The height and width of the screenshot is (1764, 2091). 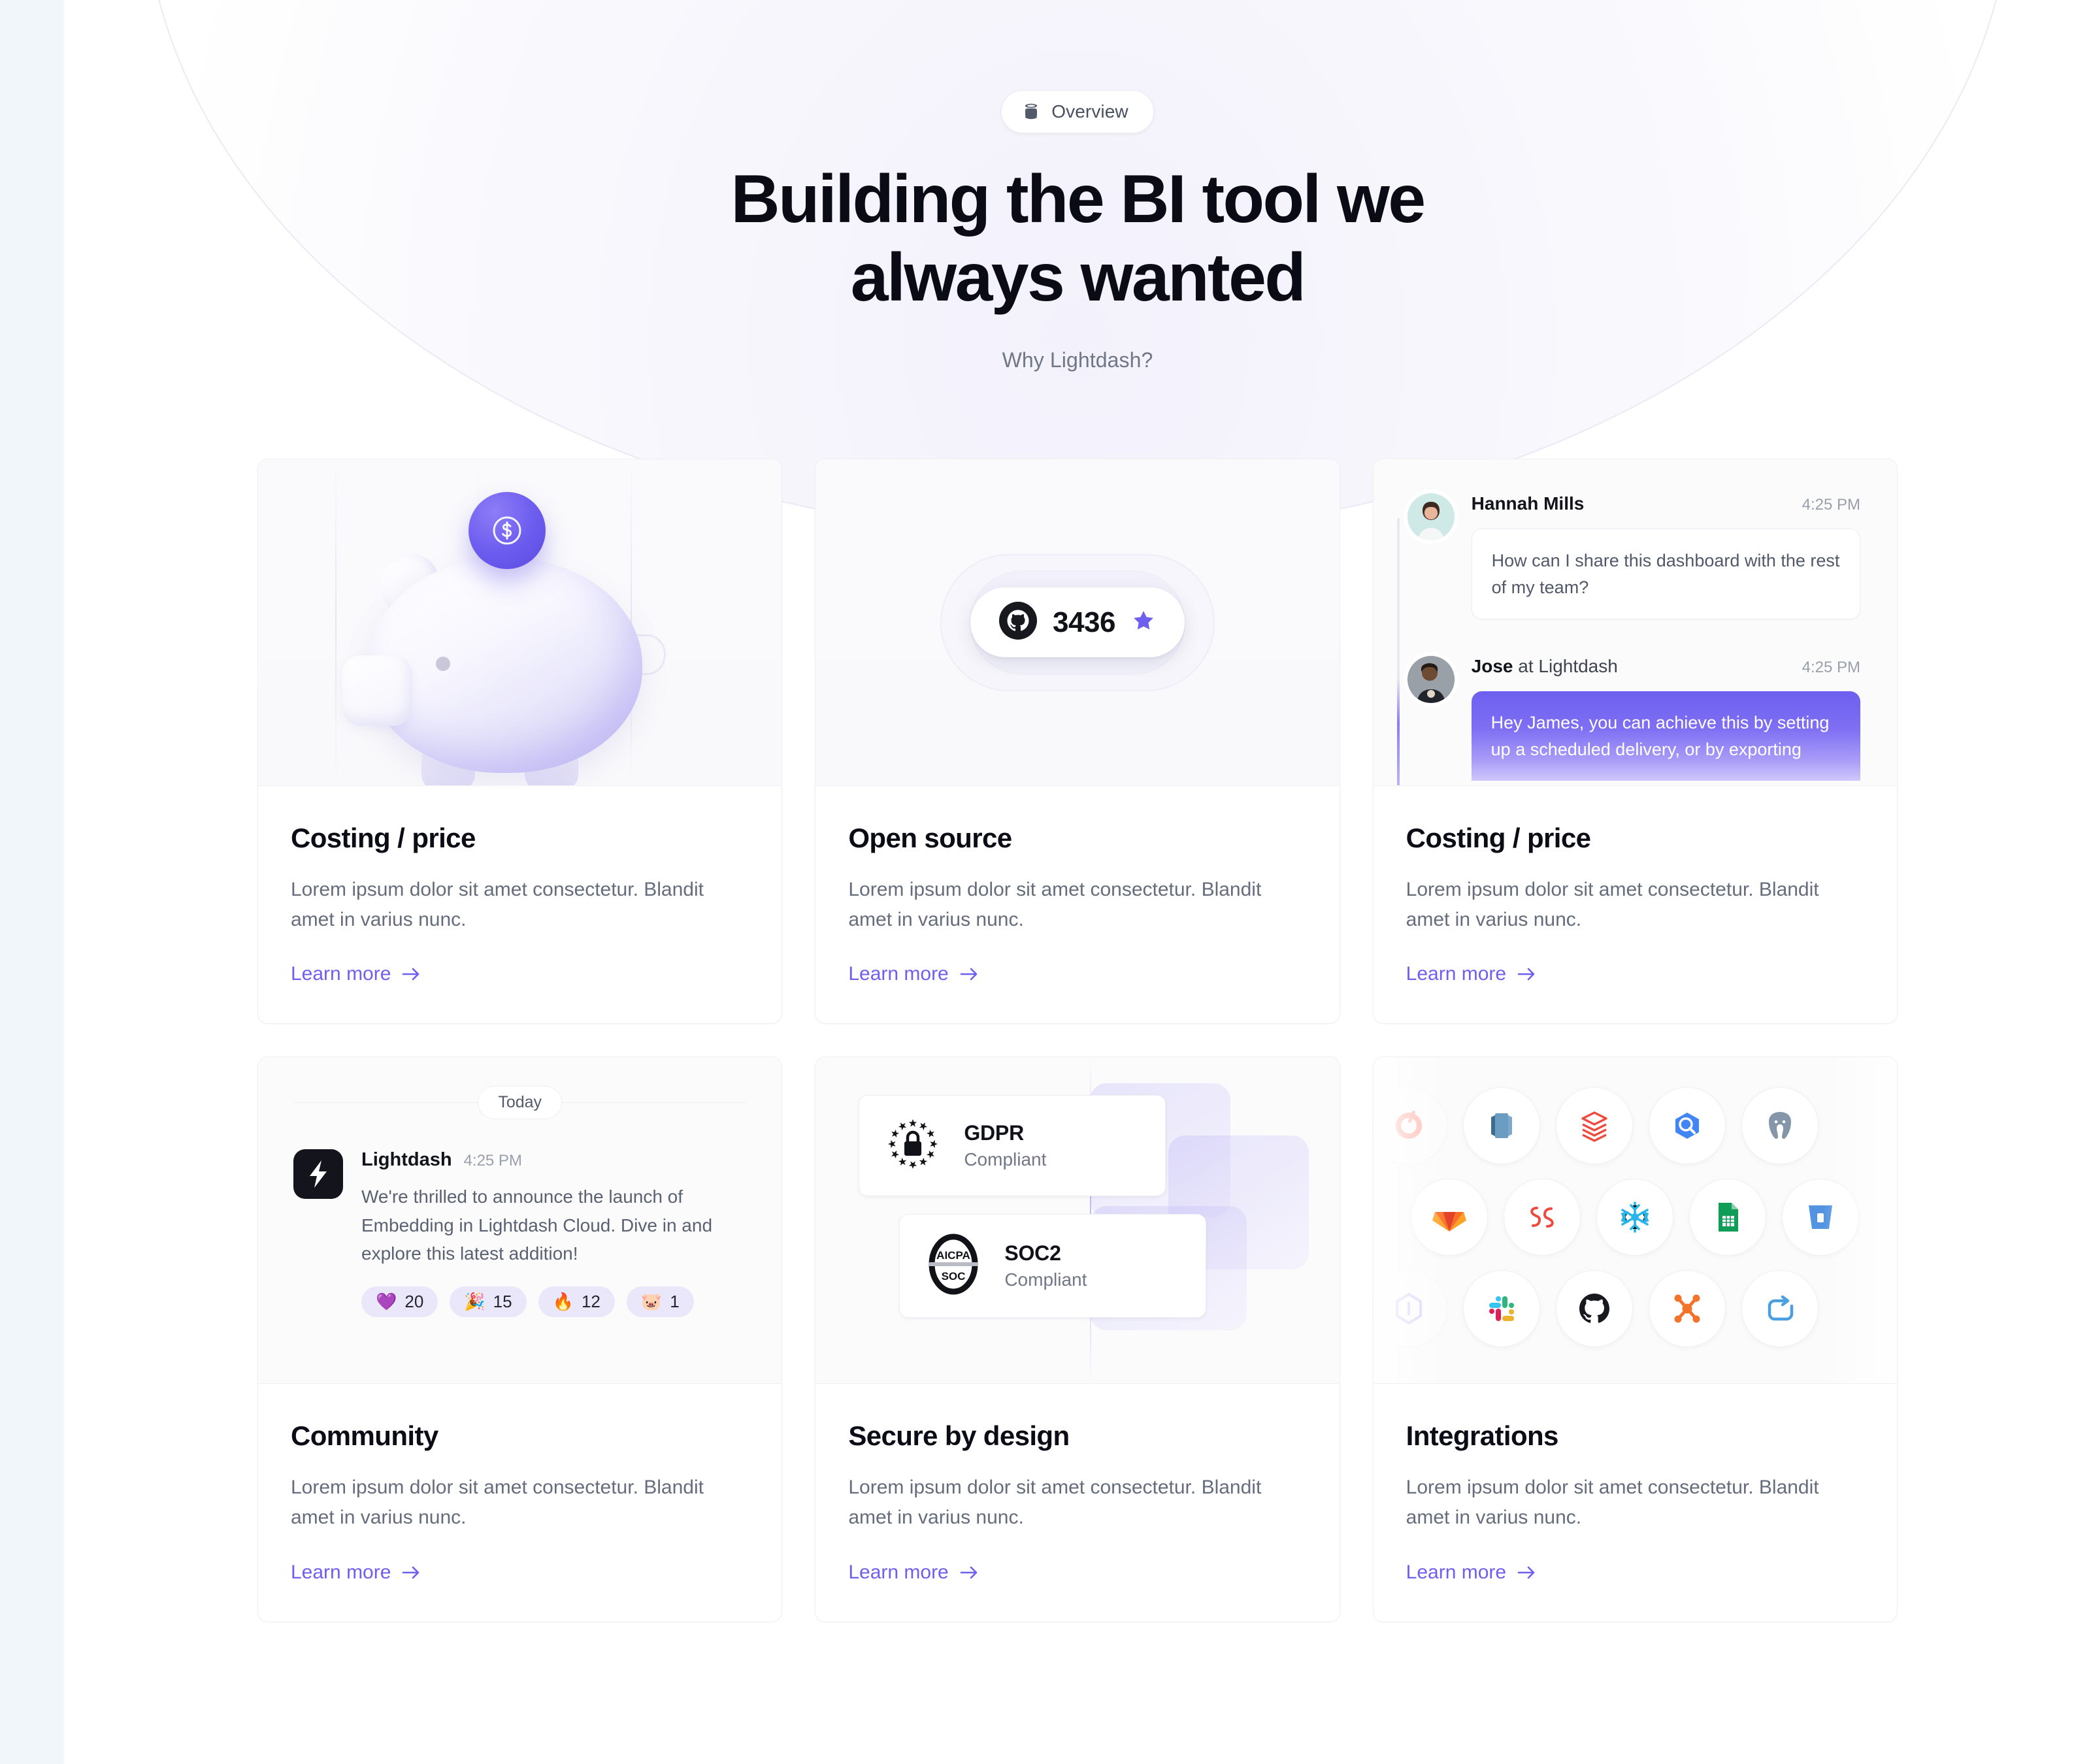 I want to click on prefect-icon, so click(x=1410, y=1309).